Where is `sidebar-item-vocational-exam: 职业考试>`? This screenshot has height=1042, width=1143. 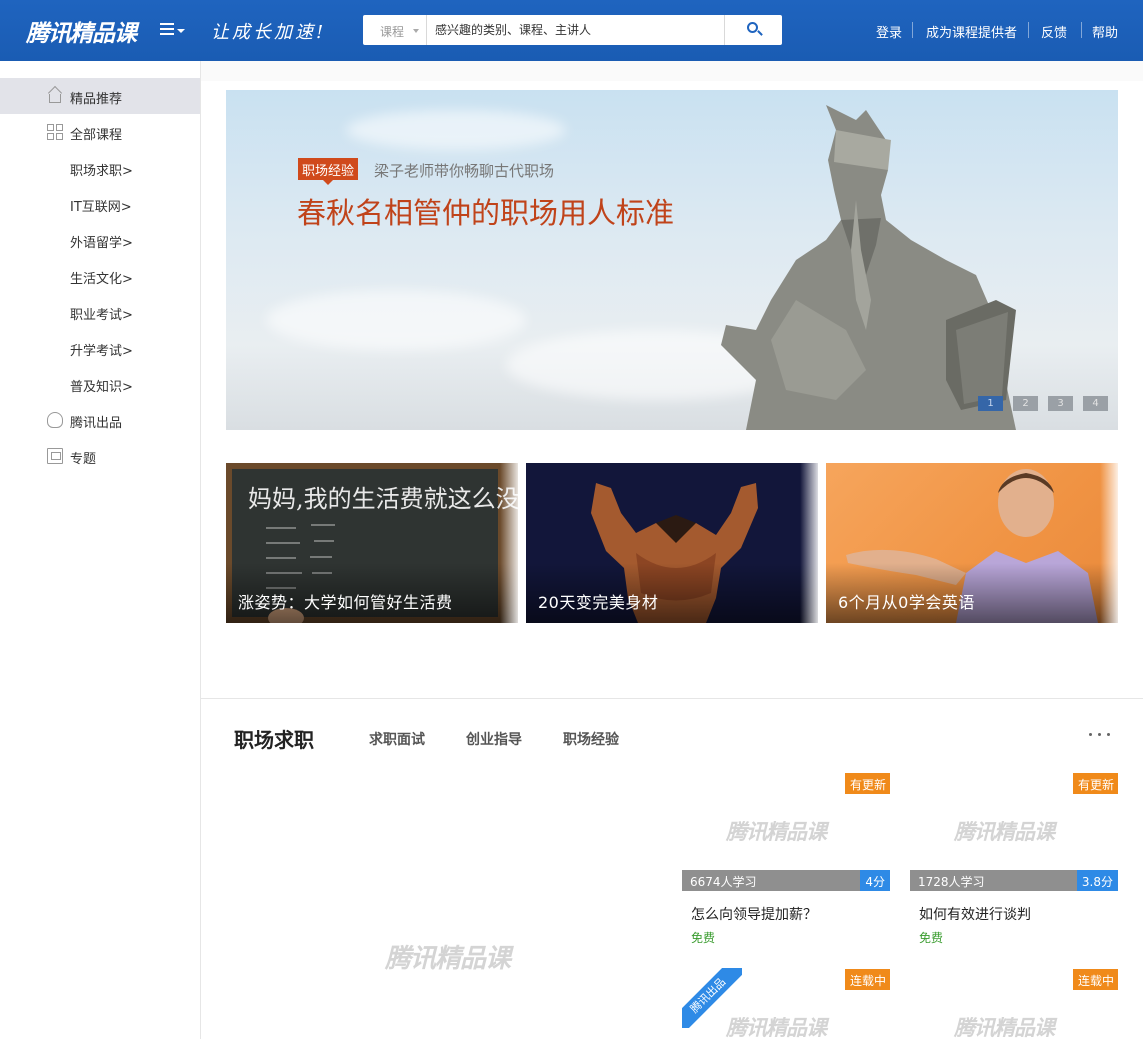
sidebar-item-vocational-exam: 职业考试> is located at coordinates (100, 312).